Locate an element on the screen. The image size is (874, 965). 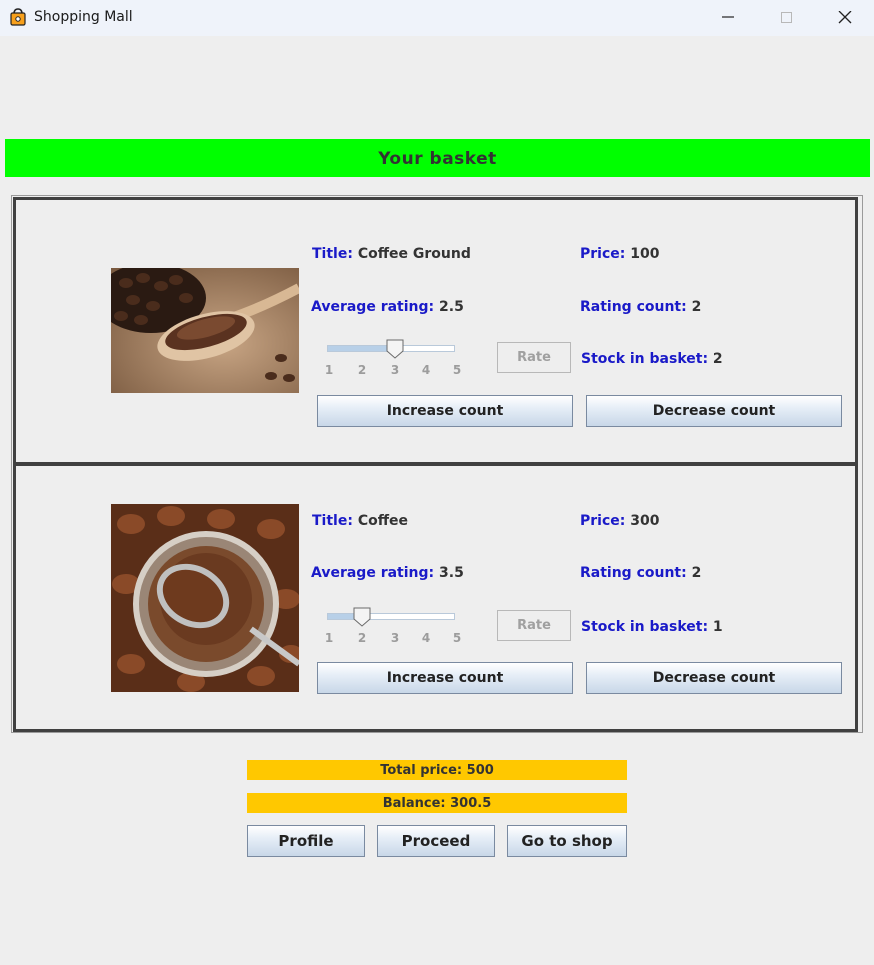
item-stock-in-basket: Stock in basket: 1 is located at coordinates (652, 627).